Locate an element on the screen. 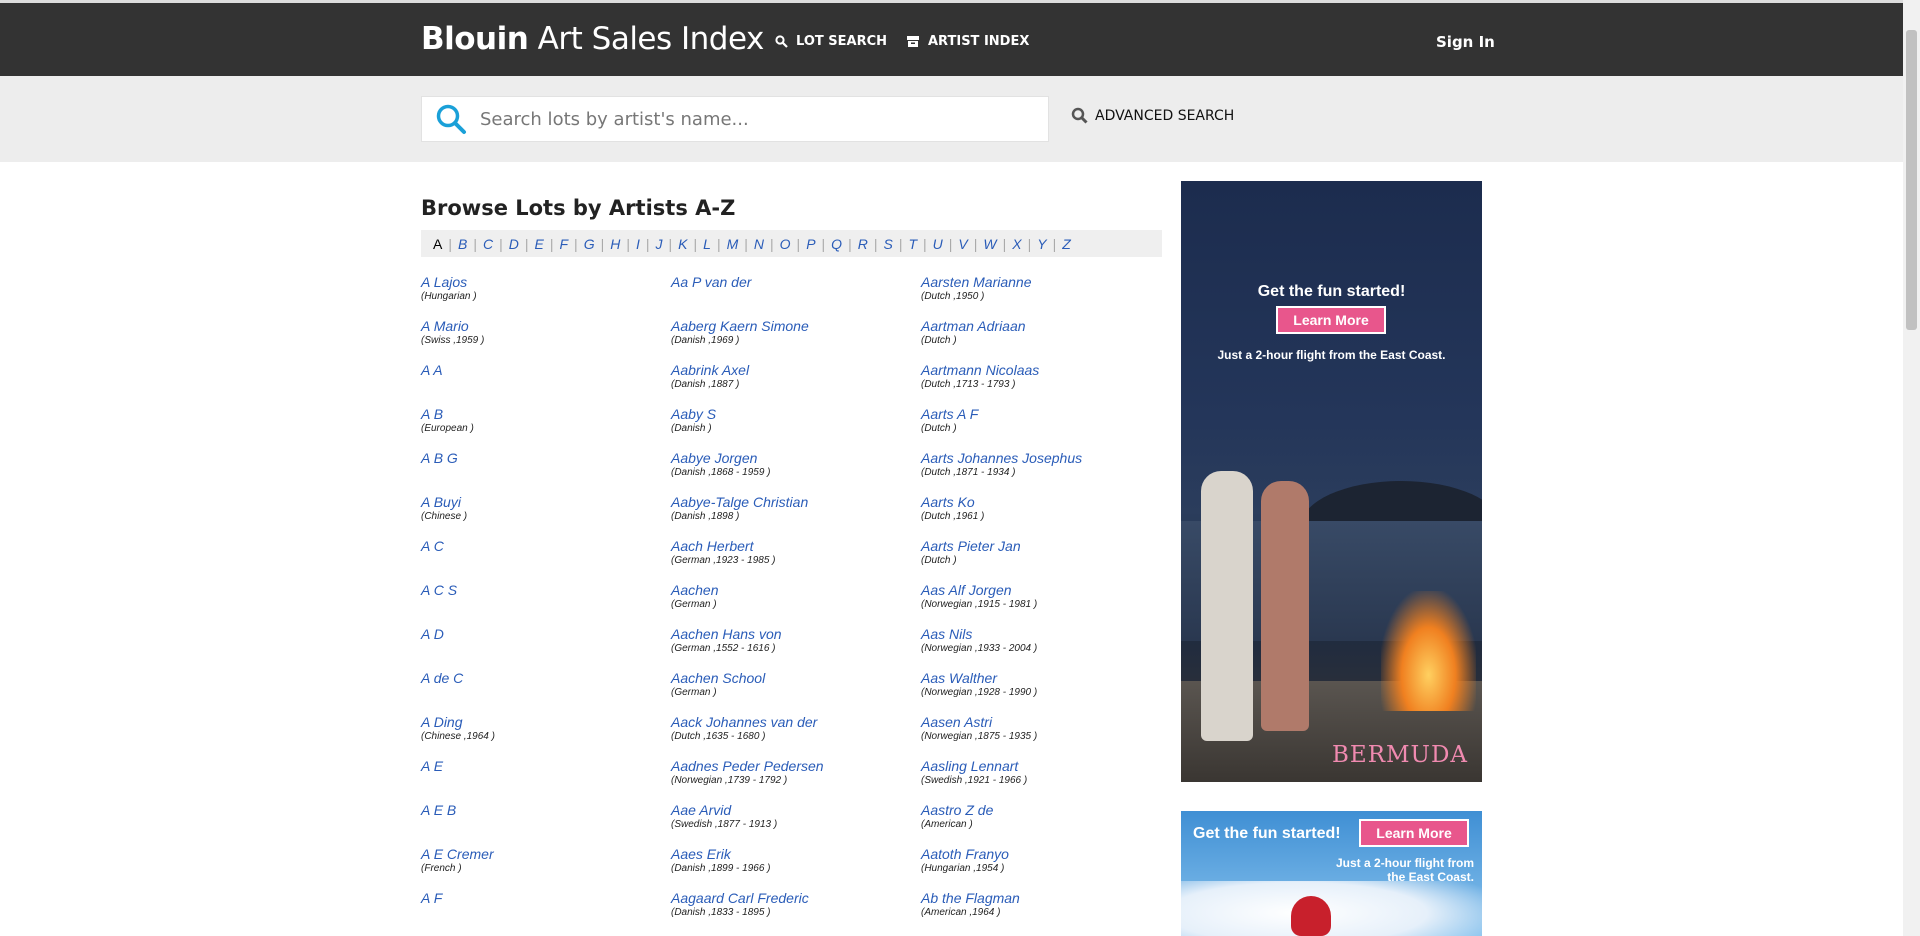 This screenshot has width=1920, height=936. artist-meta: (Danish ,1833 - 1895 ) is located at coordinates (721, 912).